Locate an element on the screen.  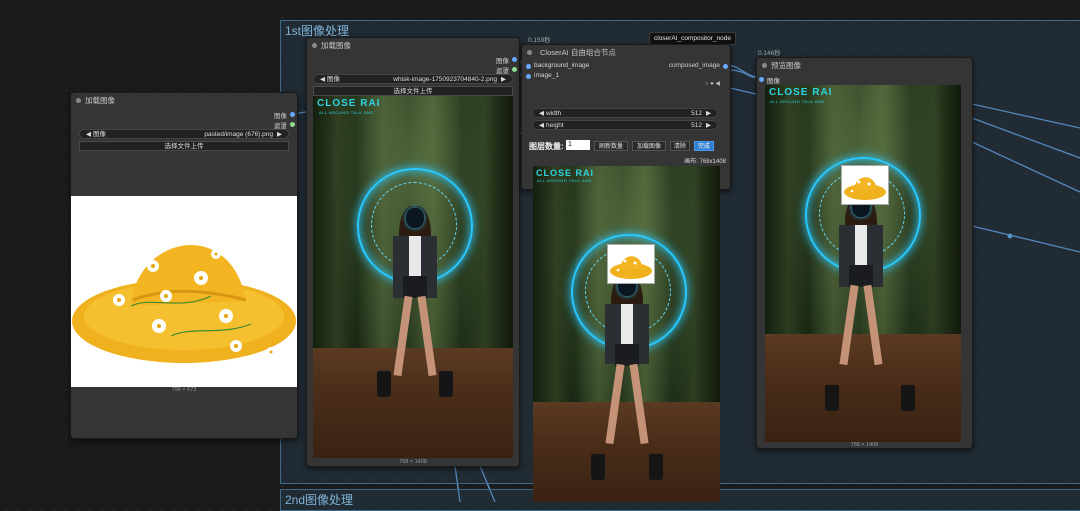
size-caption: 796 × 673 is located at coordinates (184, 390).